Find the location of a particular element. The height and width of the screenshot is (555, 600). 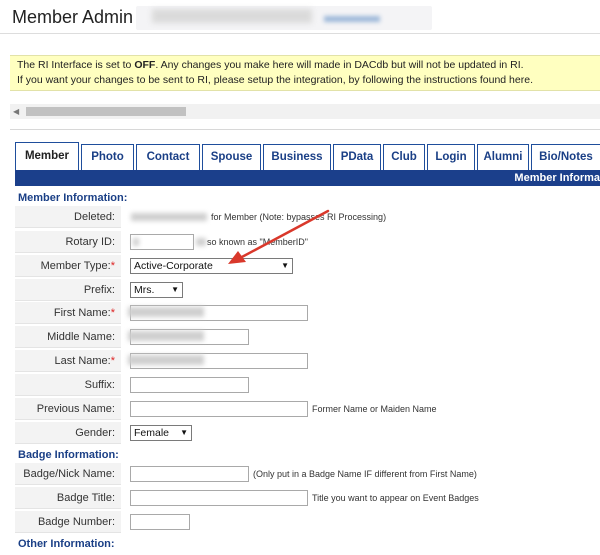

tab-login: Login is located at coordinates (451, 157).